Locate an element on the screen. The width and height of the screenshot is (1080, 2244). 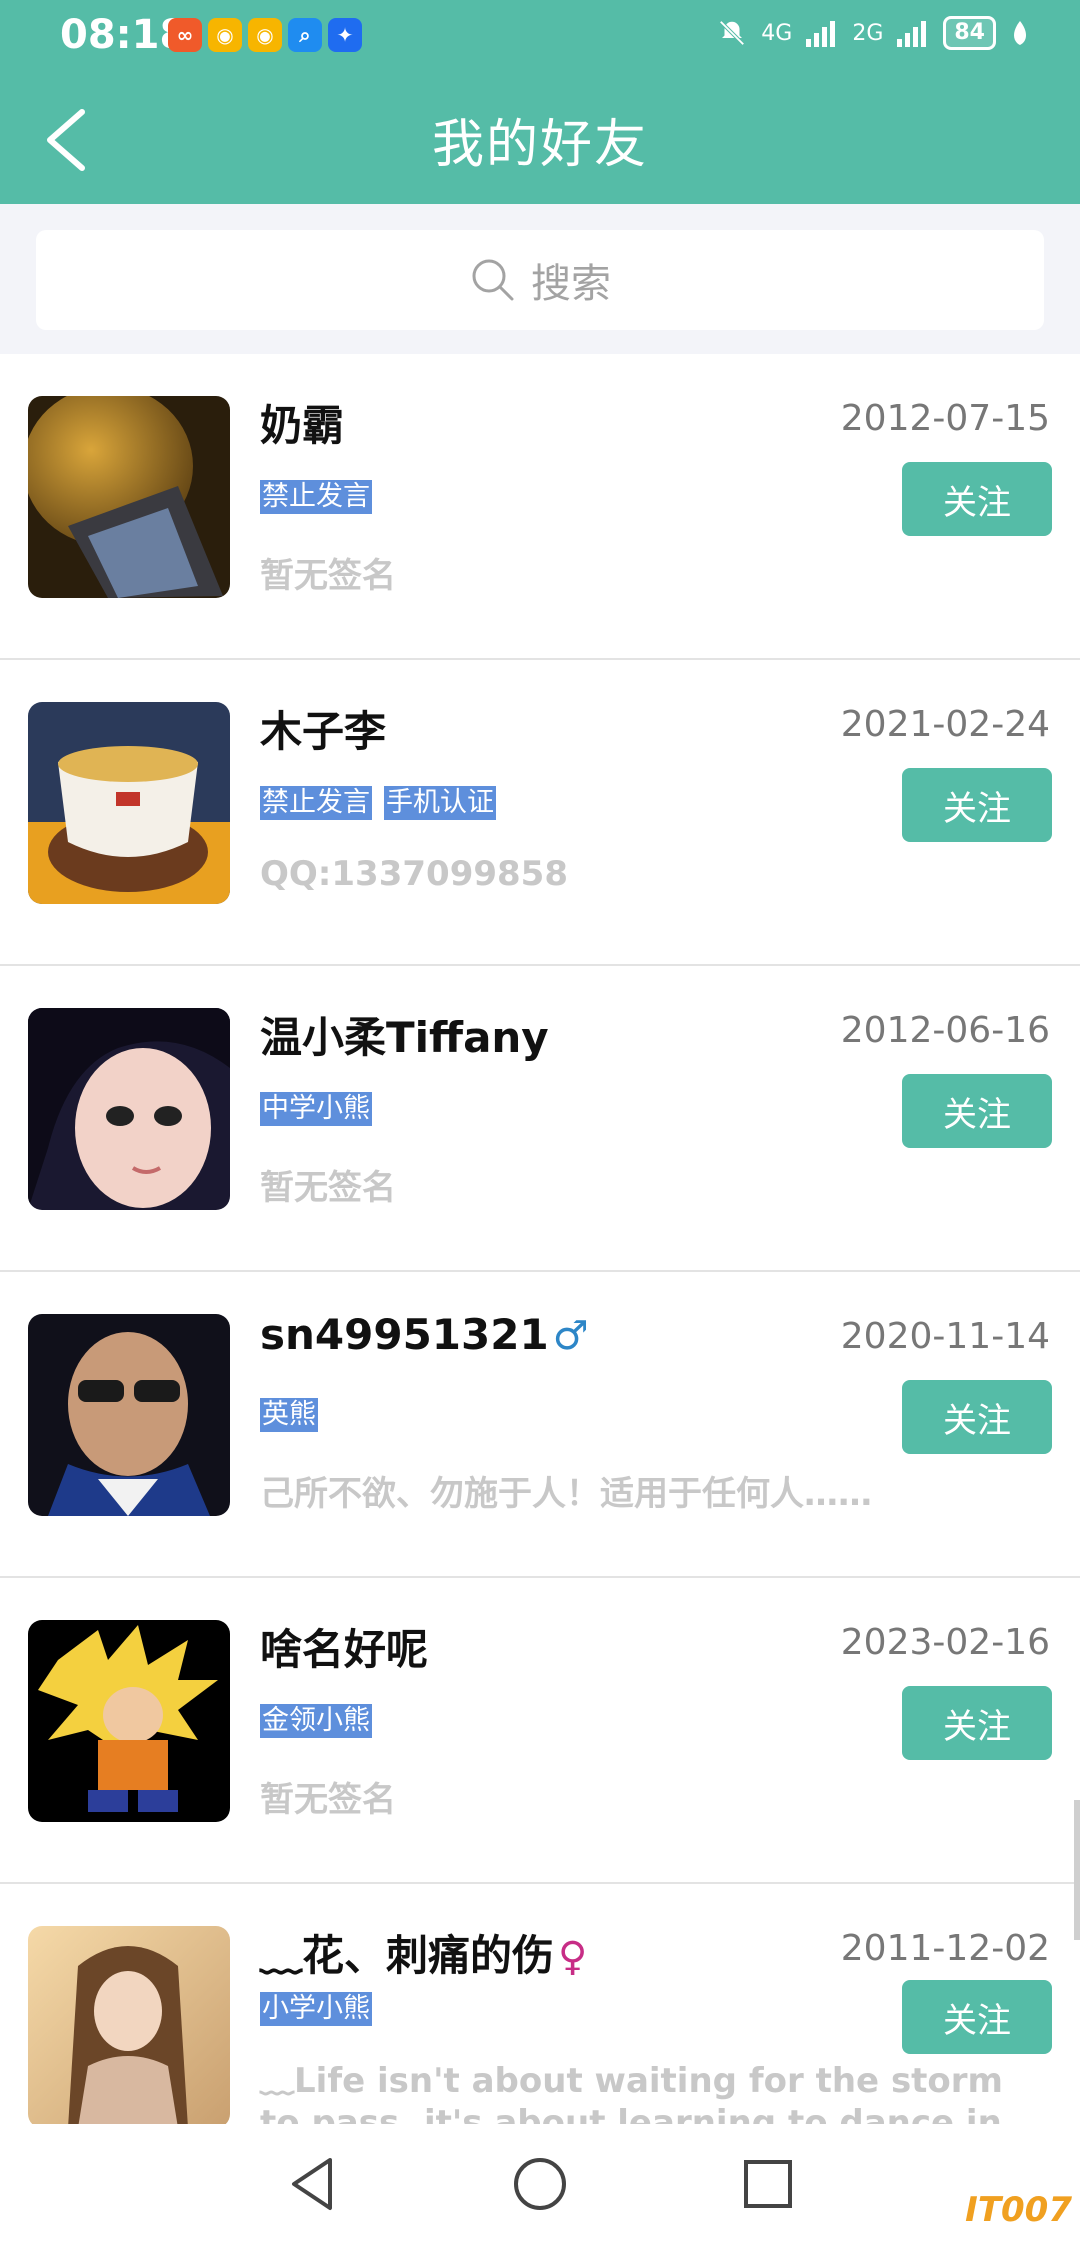
search-area: 搜索 is located at coordinates (540, 279).